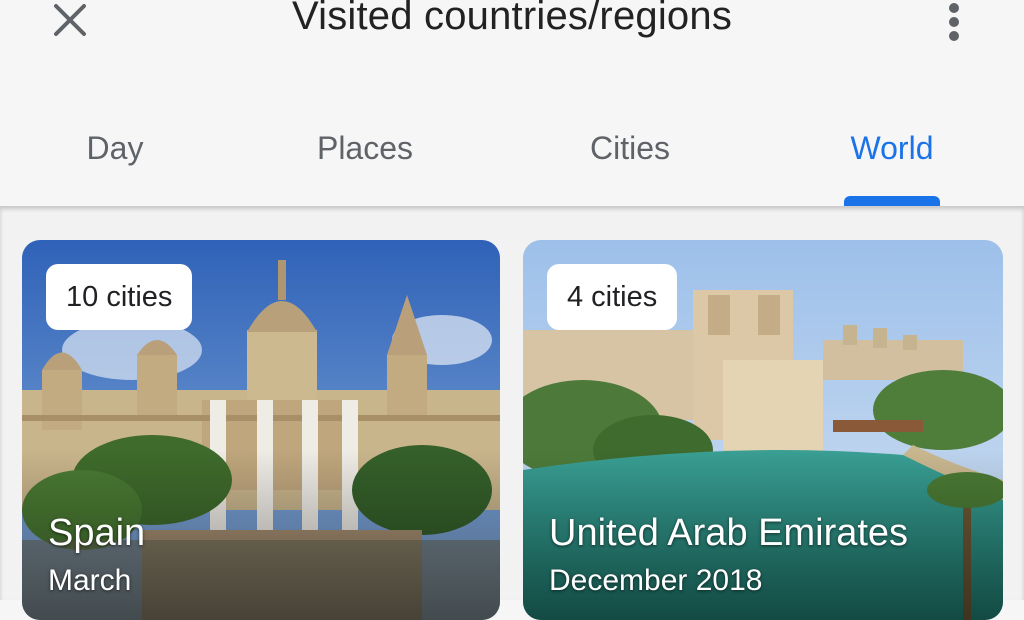 Image resolution: width=1024 pixels, height=620 pixels. Describe the element at coordinates (119, 297) in the screenshot. I see `city-count-badge: 10 cities` at that location.